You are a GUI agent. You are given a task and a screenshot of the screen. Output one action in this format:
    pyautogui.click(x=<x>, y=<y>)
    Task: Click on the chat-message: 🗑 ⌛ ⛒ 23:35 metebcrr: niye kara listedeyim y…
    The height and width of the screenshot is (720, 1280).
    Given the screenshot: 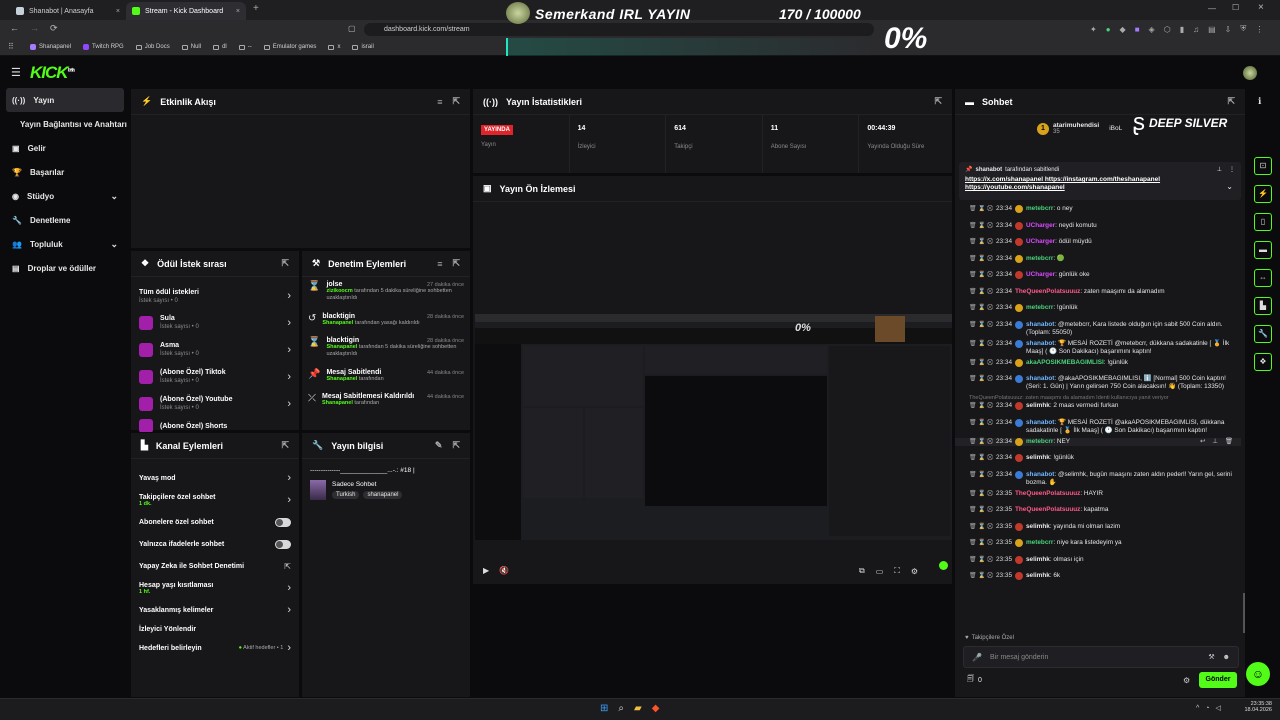 What is the action you would take?
    pyautogui.click(x=1098, y=543)
    